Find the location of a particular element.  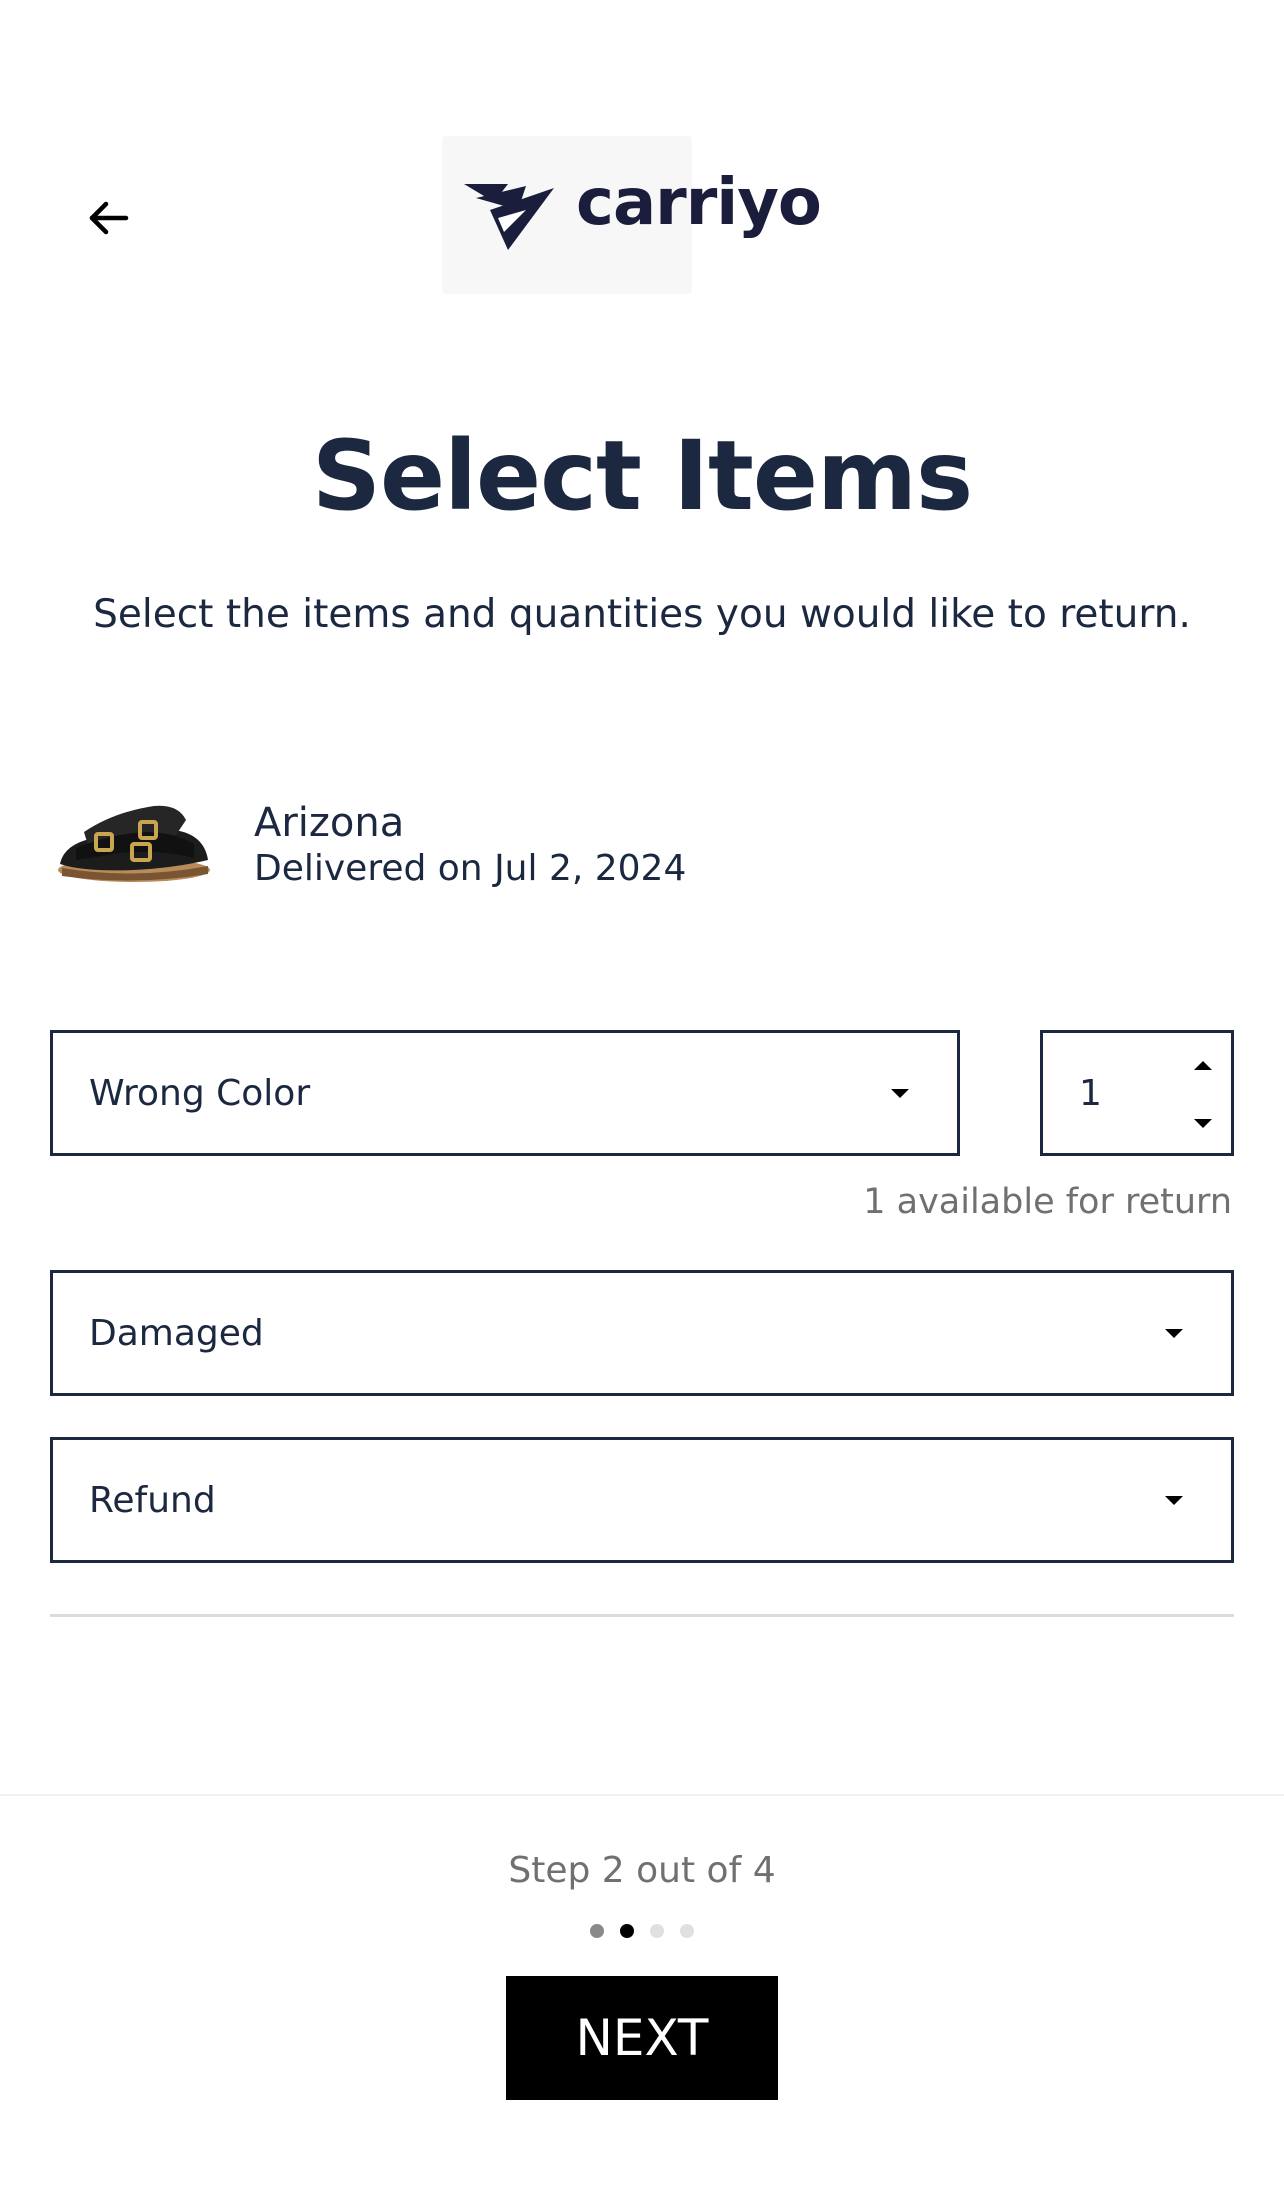

arrow-left-icon is located at coordinates (109, 218).